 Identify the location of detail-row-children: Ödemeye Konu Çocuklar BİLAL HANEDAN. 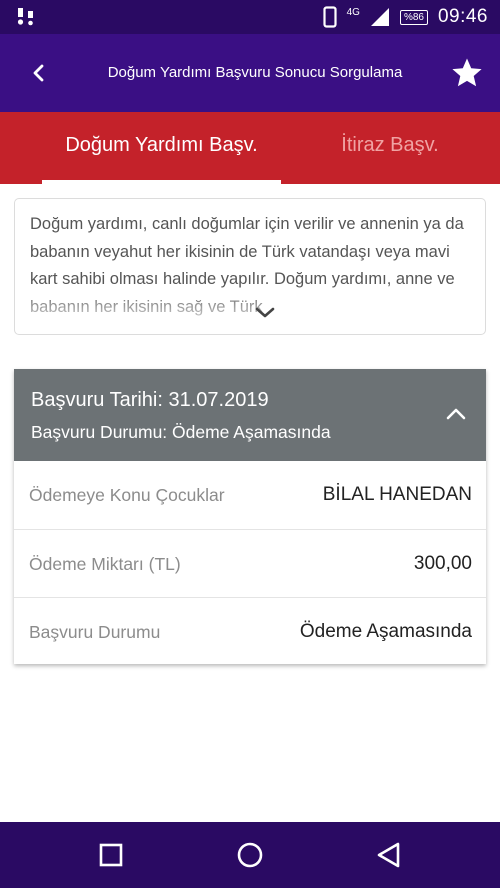
(250, 495).